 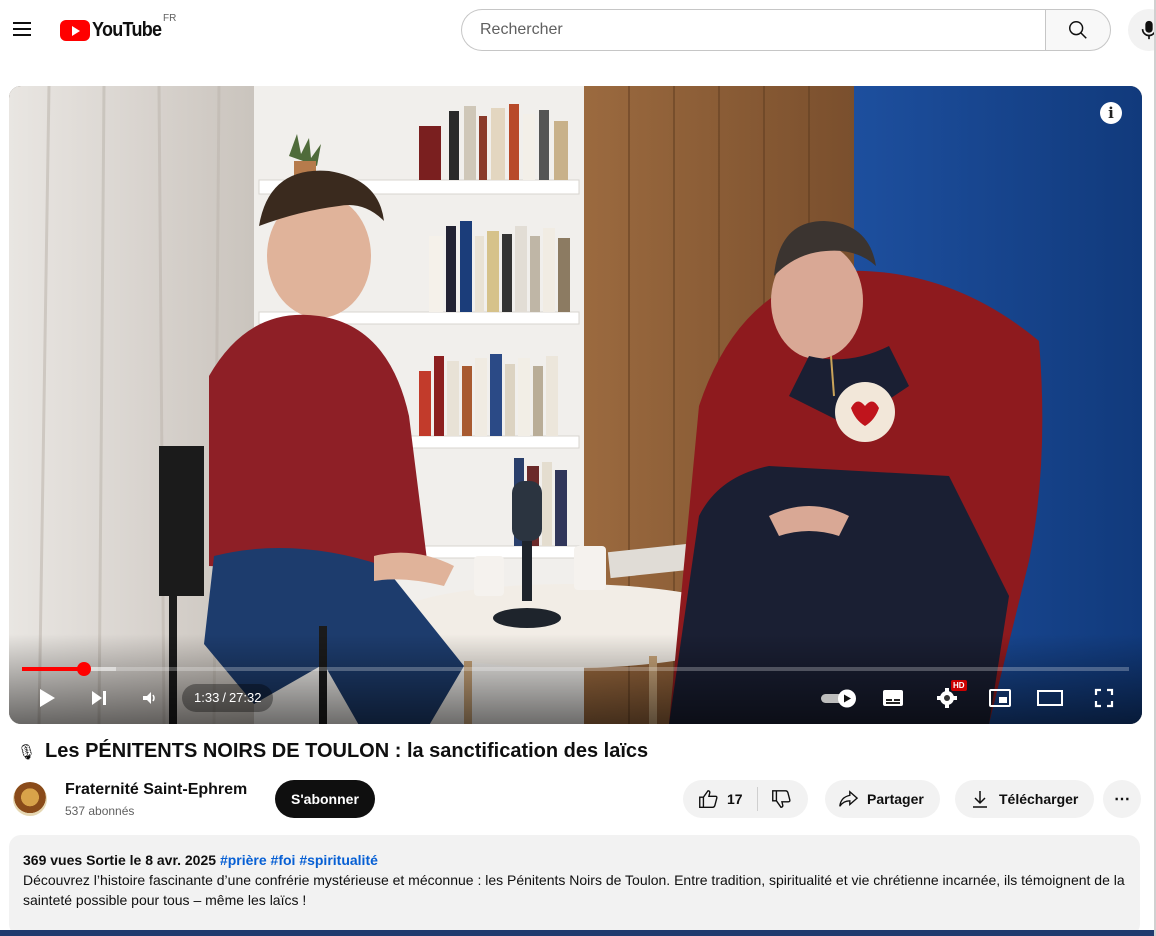 I want to click on top-bar: YouTube FR, so click(x=578, y=31).